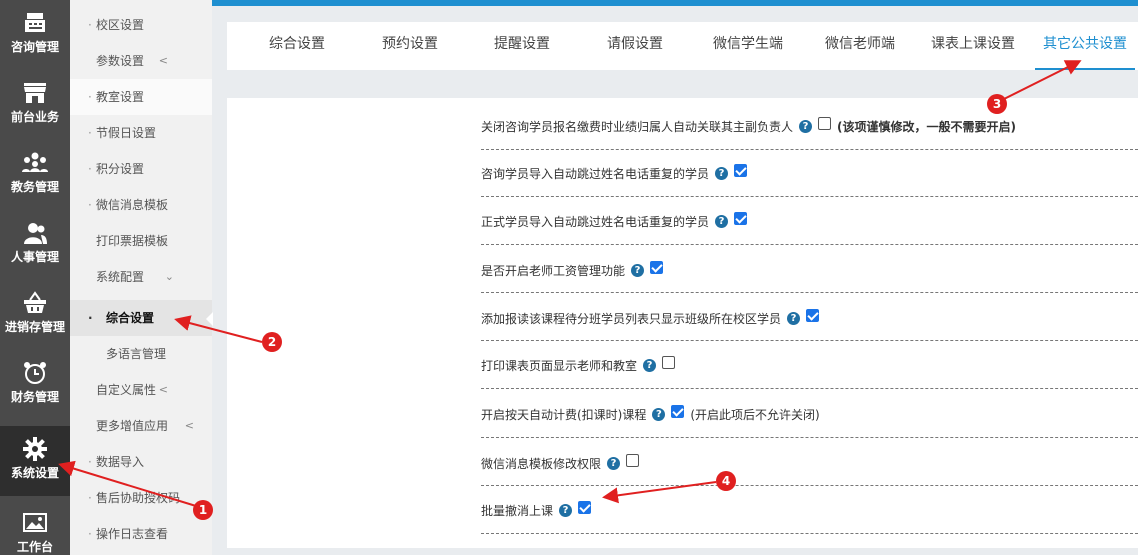  I want to click on submenu-item-classroom: · 教室设置, so click(141, 97).